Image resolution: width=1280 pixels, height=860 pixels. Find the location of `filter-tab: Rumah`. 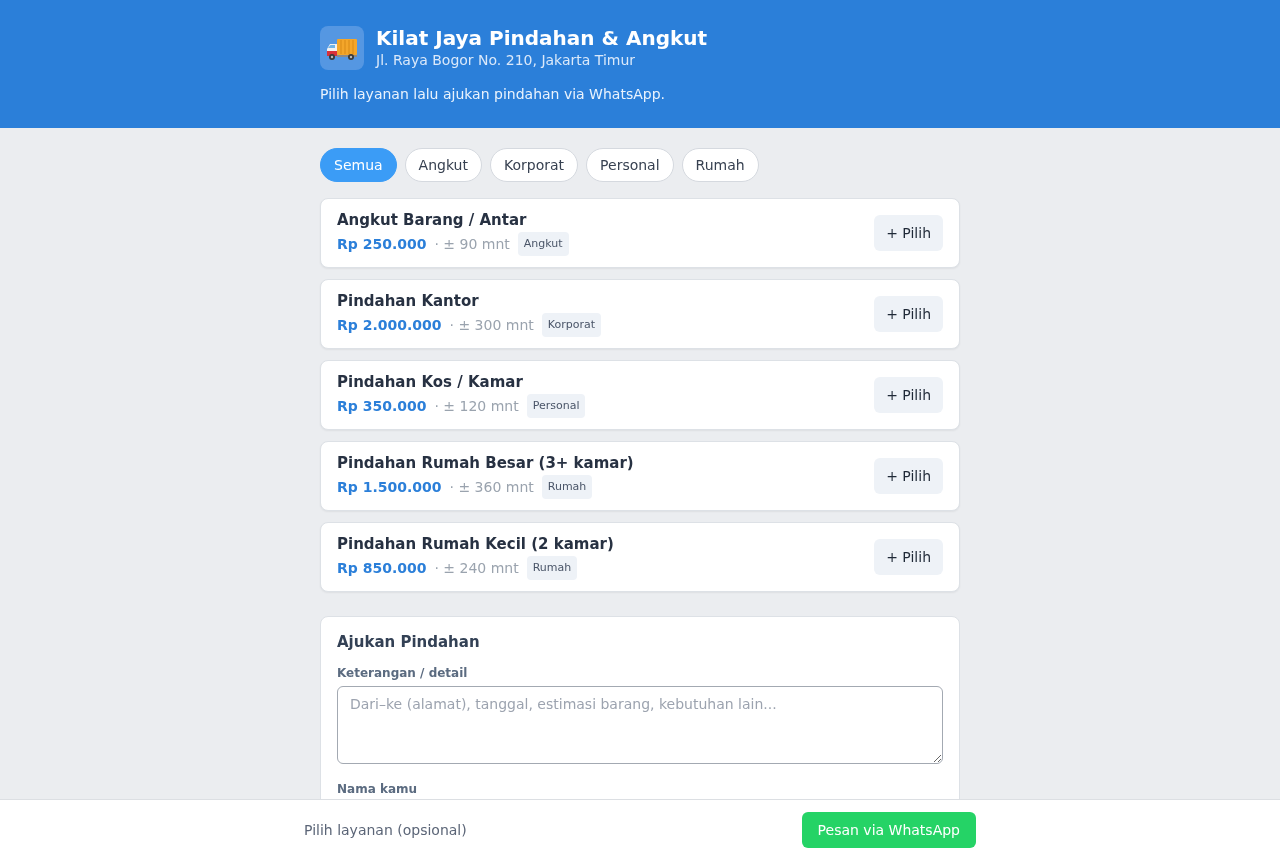

filter-tab: Rumah is located at coordinates (720, 165).